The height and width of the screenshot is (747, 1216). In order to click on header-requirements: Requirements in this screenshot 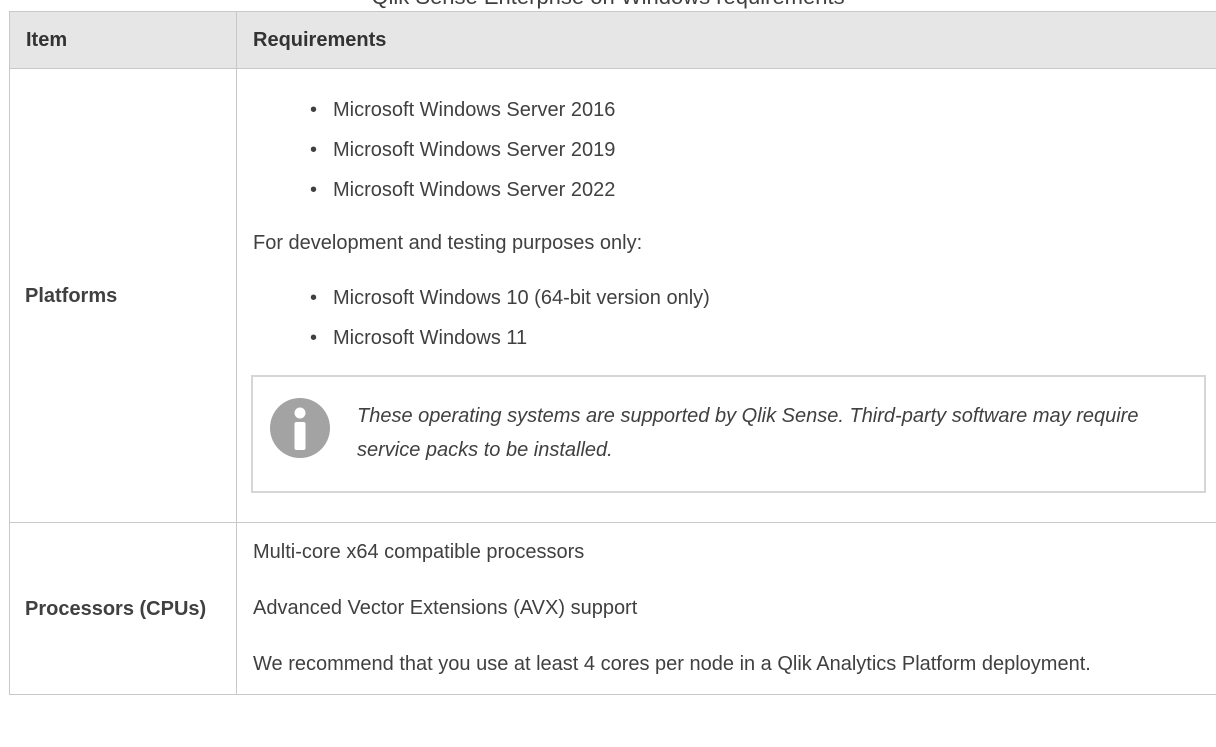, I will do `click(726, 40)`.